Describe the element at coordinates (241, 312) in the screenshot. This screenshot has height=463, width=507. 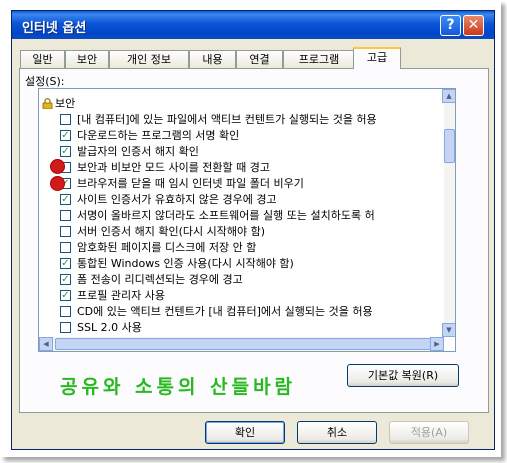
I see `list-item: CD에 있는 액티브 컨텐트가 [내 컴퓨터]에서 실행되는 것을 허용` at that location.